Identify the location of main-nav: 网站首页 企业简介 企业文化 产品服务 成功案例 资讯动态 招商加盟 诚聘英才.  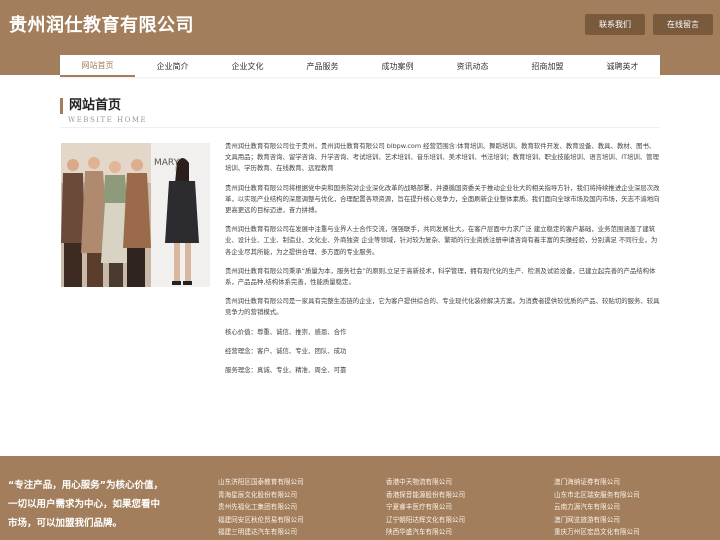
(360, 66).